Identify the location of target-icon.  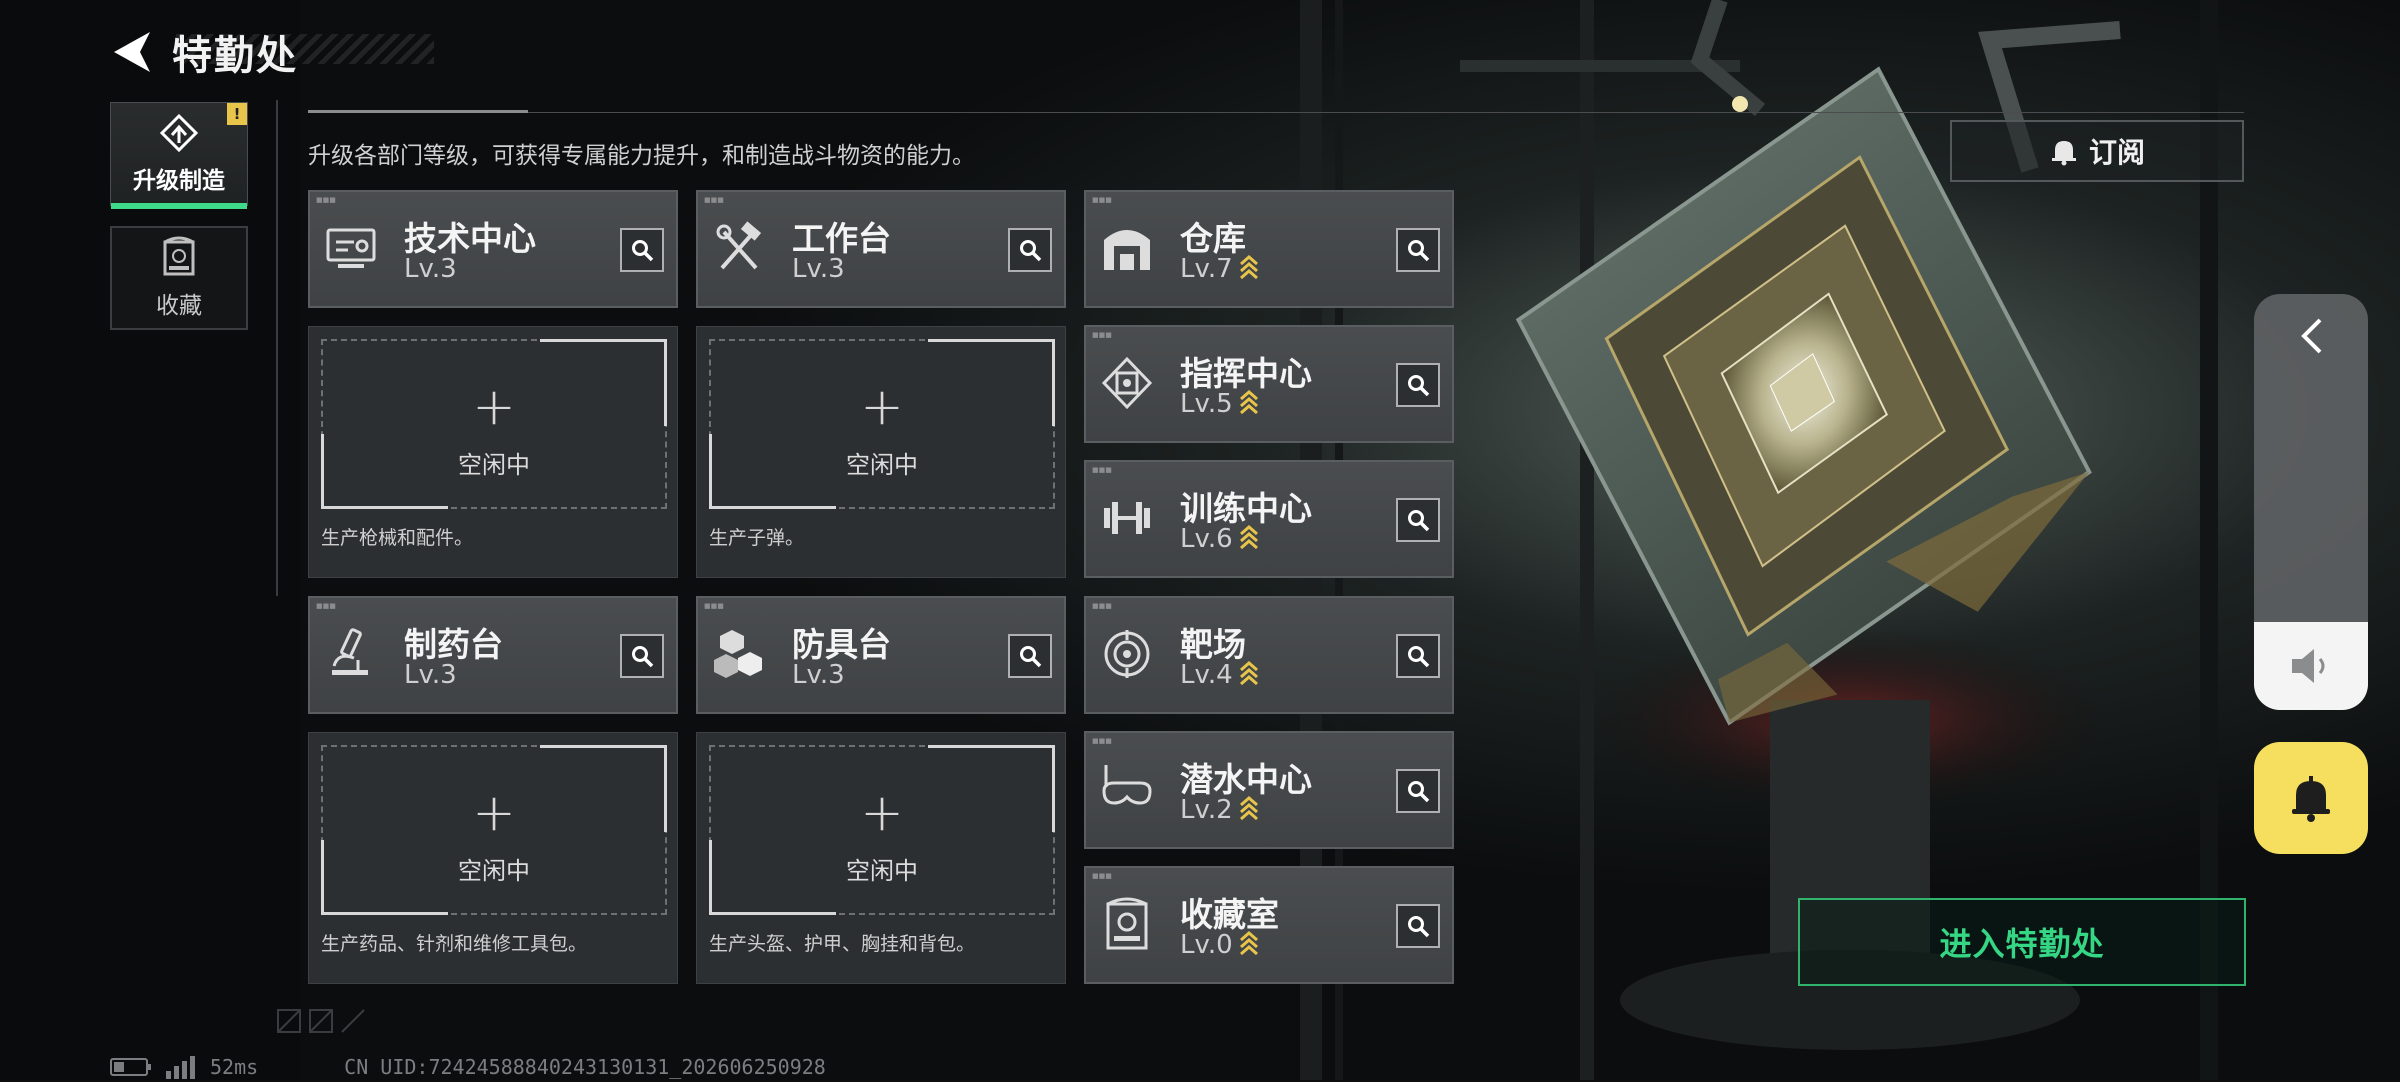
(1127, 654).